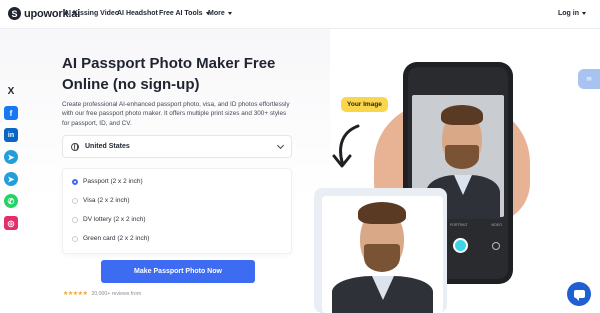 The image size is (600, 313). I want to click on nav-dropdown-more: More, so click(220, 13).